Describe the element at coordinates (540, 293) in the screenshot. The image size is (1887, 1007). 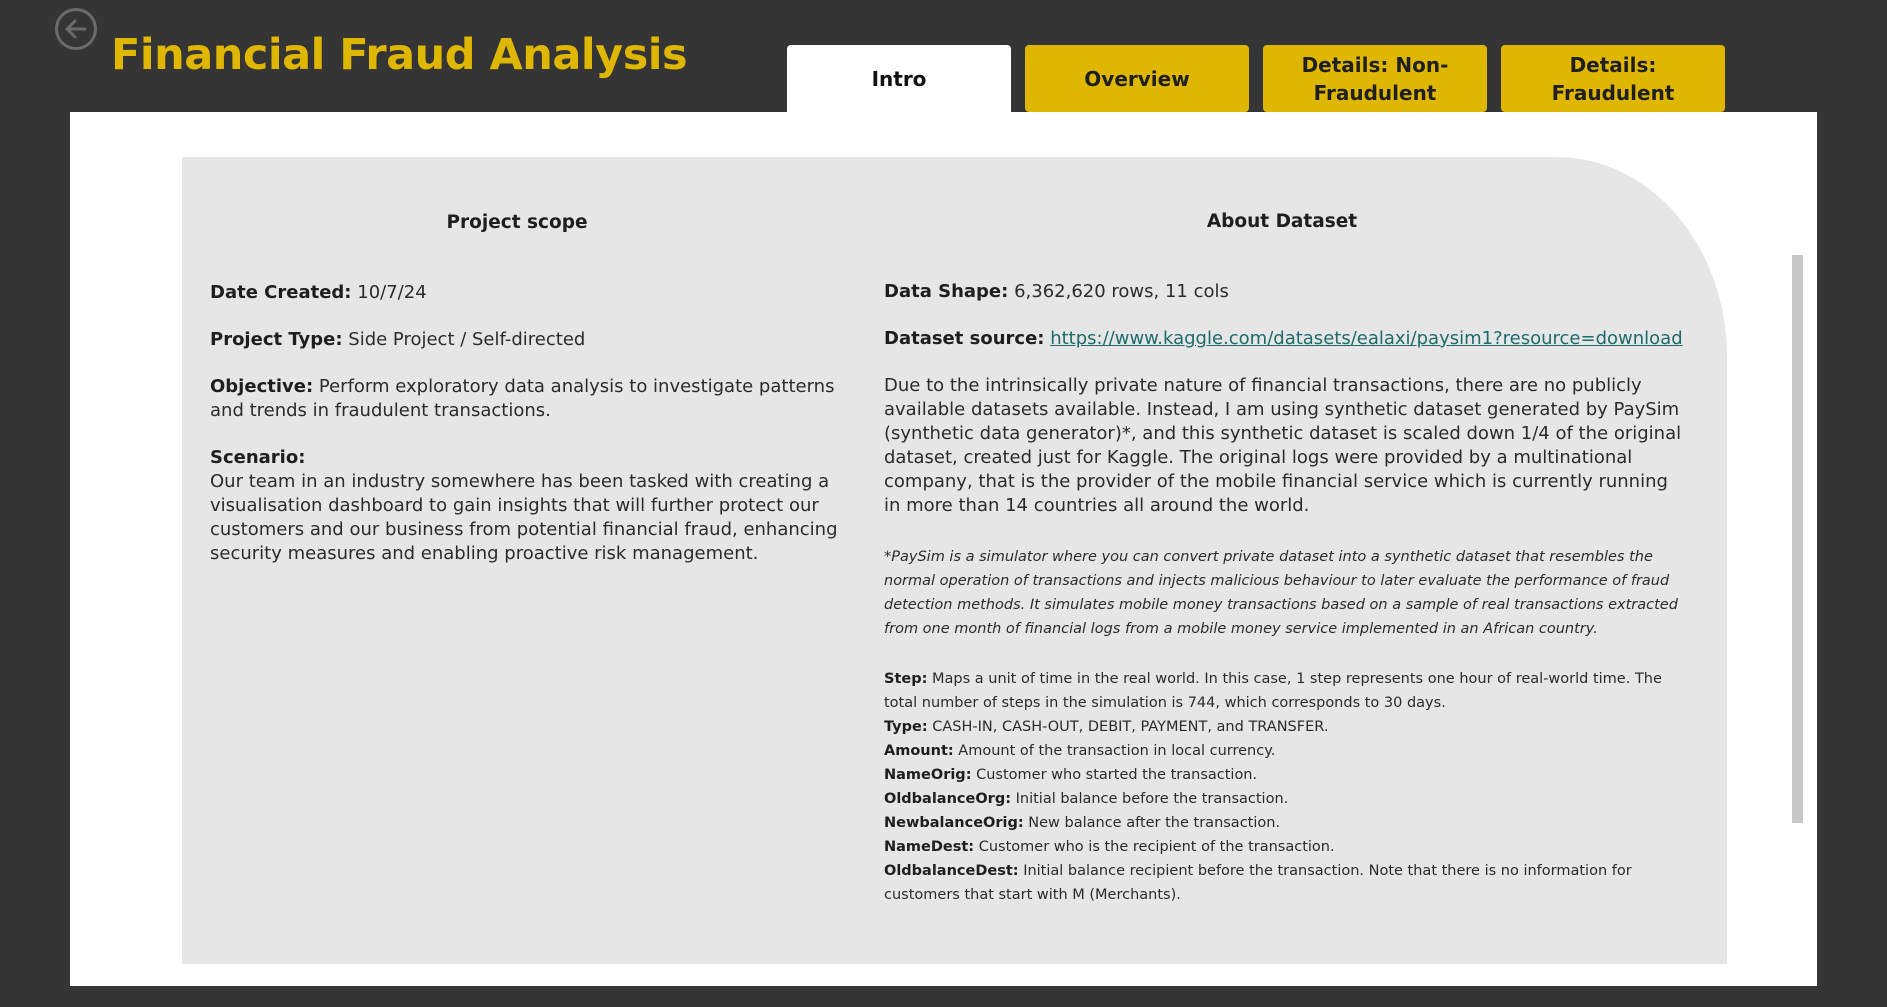
I see `date-created-row: Date Created: 10/7/24` at that location.